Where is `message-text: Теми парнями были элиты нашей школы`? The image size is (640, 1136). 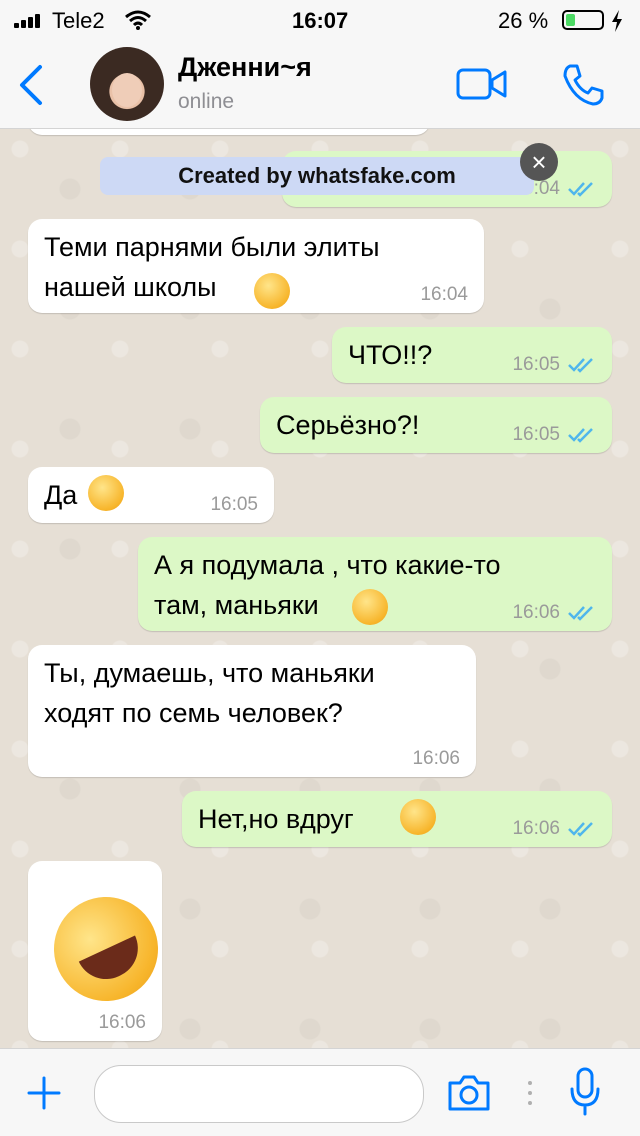 message-text: Теми парнями были элиты нашей школы is located at coordinates (212, 267).